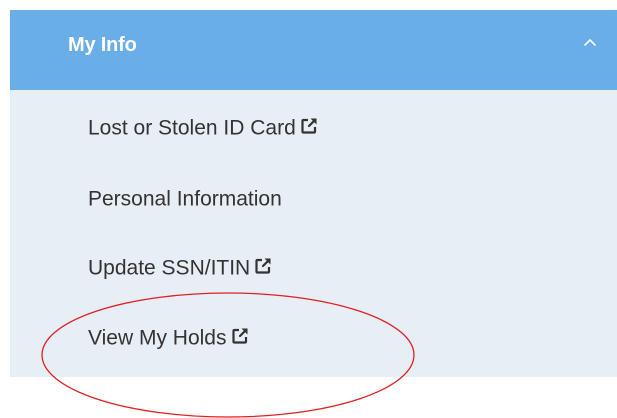  I want to click on menu-item-personal-information: Personal Information, so click(185, 202).